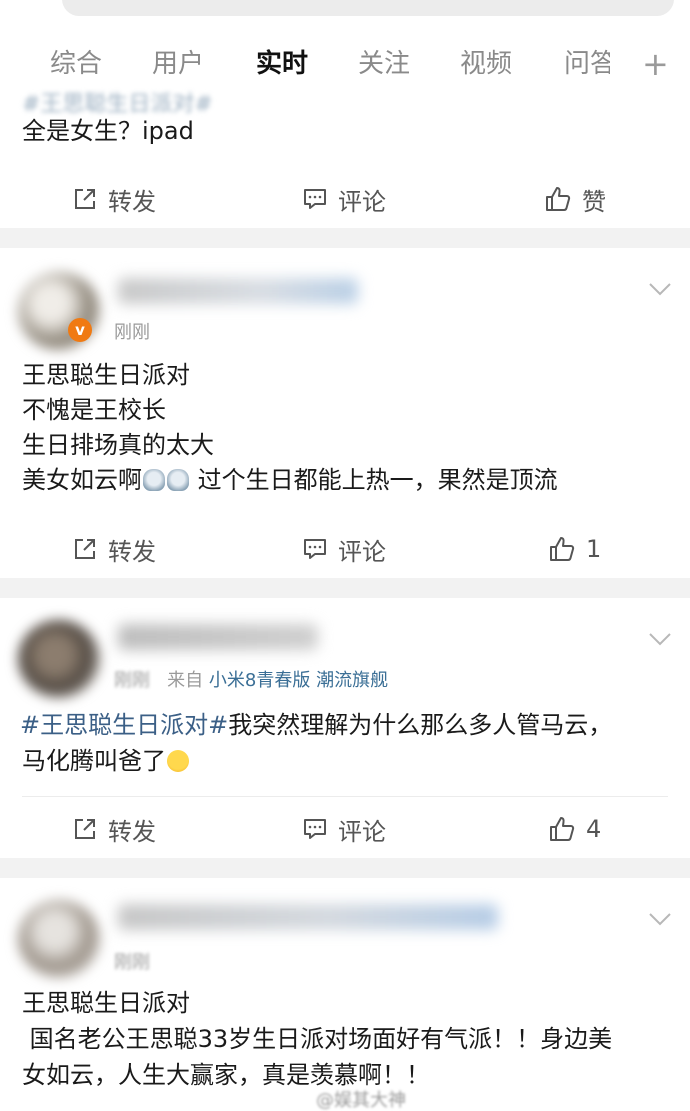 The height and width of the screenshot is (1111, 690). Describe the element at coordinates (108, 131) in the screenshot. I see `post-text: 全是女生？ipad` at that location.